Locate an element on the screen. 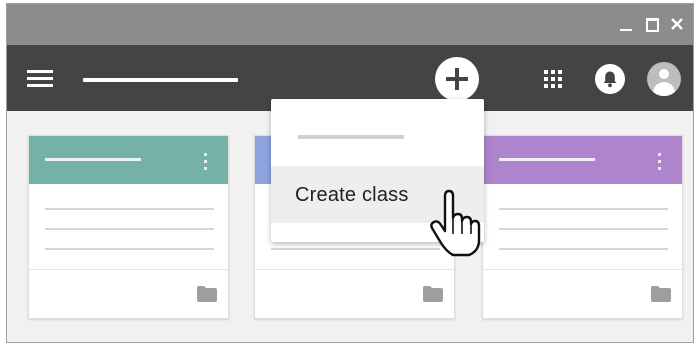  notification-bell-icon is located at coordinates (610, 79).